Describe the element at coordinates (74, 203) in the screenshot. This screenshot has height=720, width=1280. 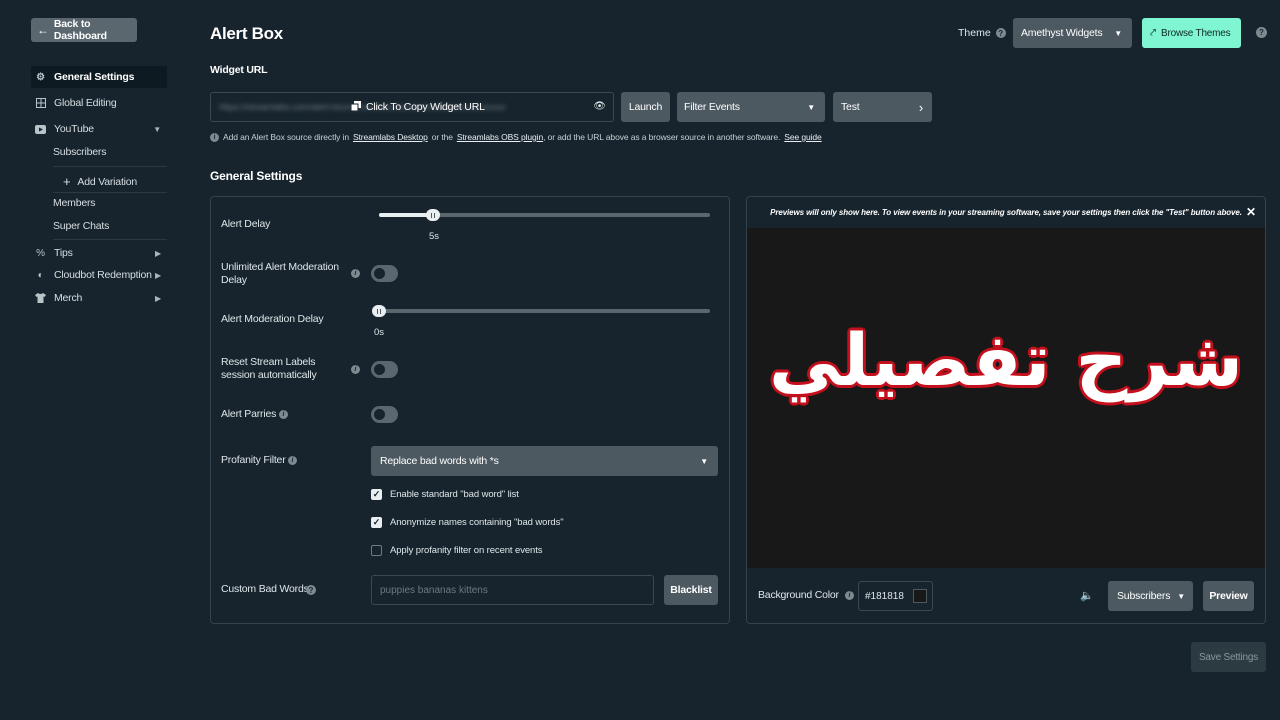
I see `sidebar-subitem-members: Members` at that location.